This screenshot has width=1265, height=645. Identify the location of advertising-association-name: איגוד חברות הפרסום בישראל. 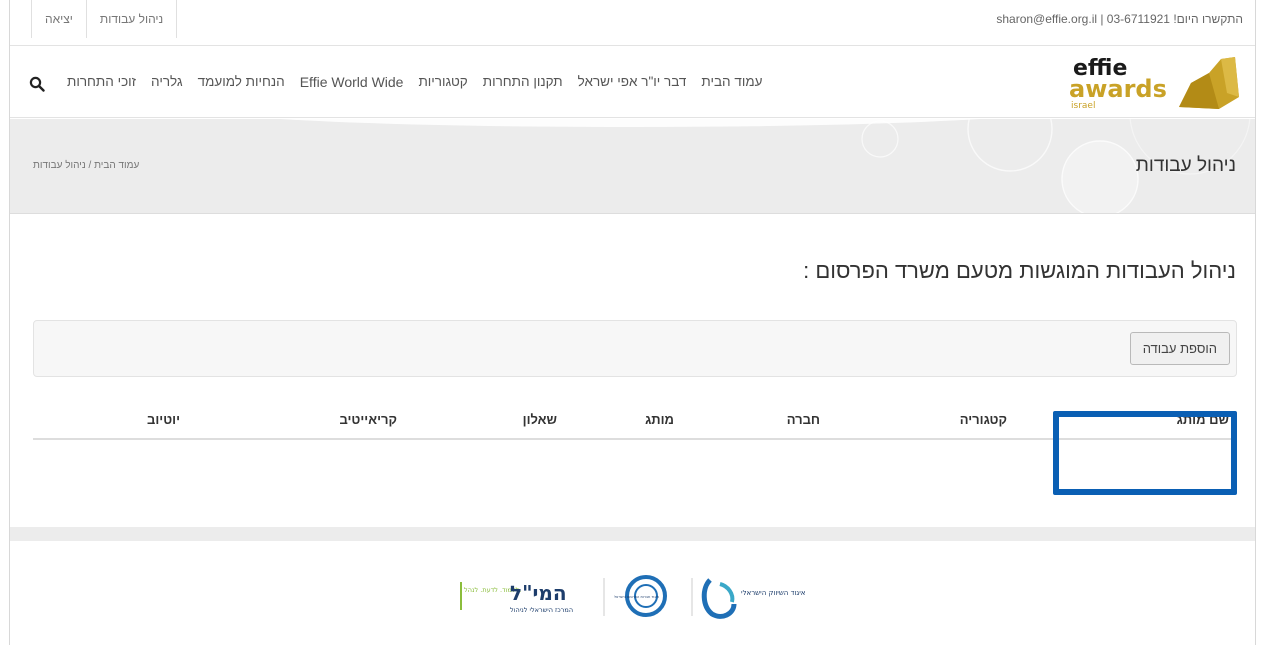
(637, 597).